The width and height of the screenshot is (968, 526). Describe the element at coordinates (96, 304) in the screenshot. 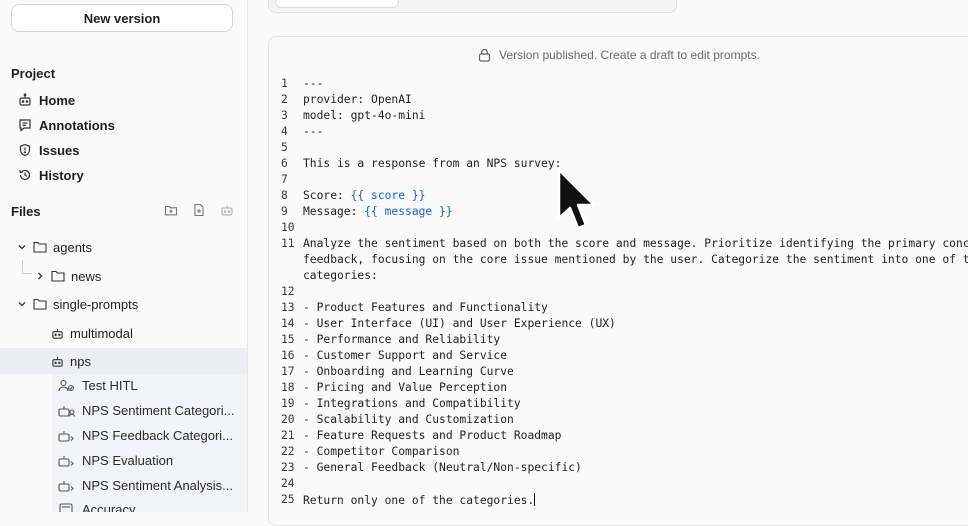

I see `folder-single-prompts-label: single-prompts` at that location.